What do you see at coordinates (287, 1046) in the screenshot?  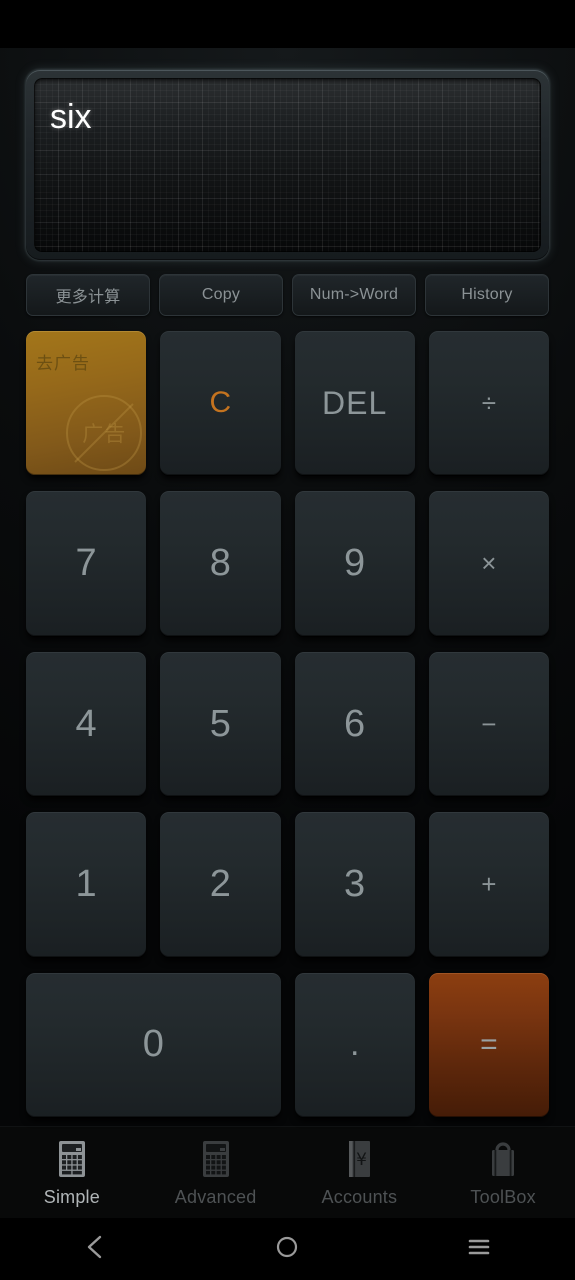 I see `keypad-row: 0 . =` at bounding box center [287, 1046].